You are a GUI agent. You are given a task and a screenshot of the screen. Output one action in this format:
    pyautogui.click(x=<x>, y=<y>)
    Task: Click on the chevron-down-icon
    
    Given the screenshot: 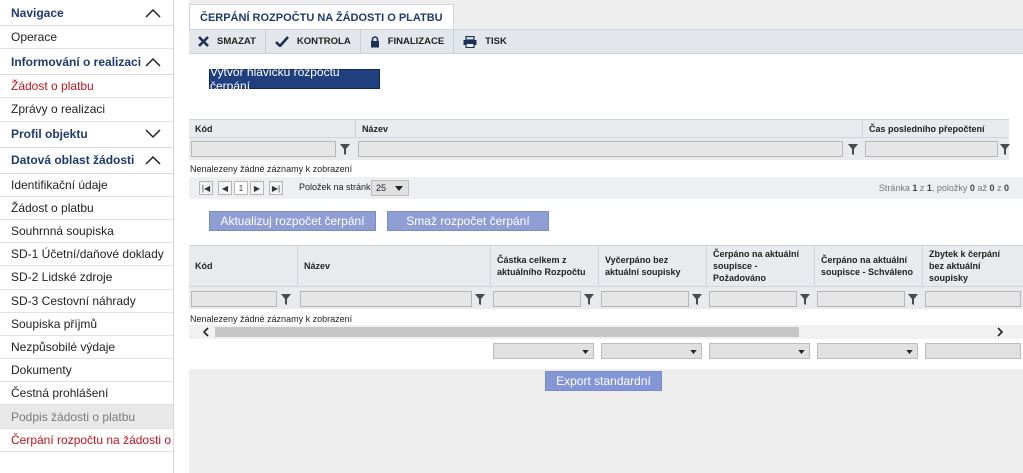 What is the action you would take?
    pyautogui.click(x=153, y=134)
    